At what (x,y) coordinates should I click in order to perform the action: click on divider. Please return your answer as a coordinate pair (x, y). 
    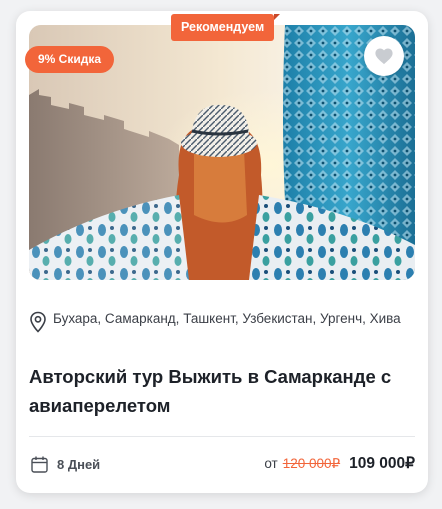
    Looking at the image, I should click on (222, 436).